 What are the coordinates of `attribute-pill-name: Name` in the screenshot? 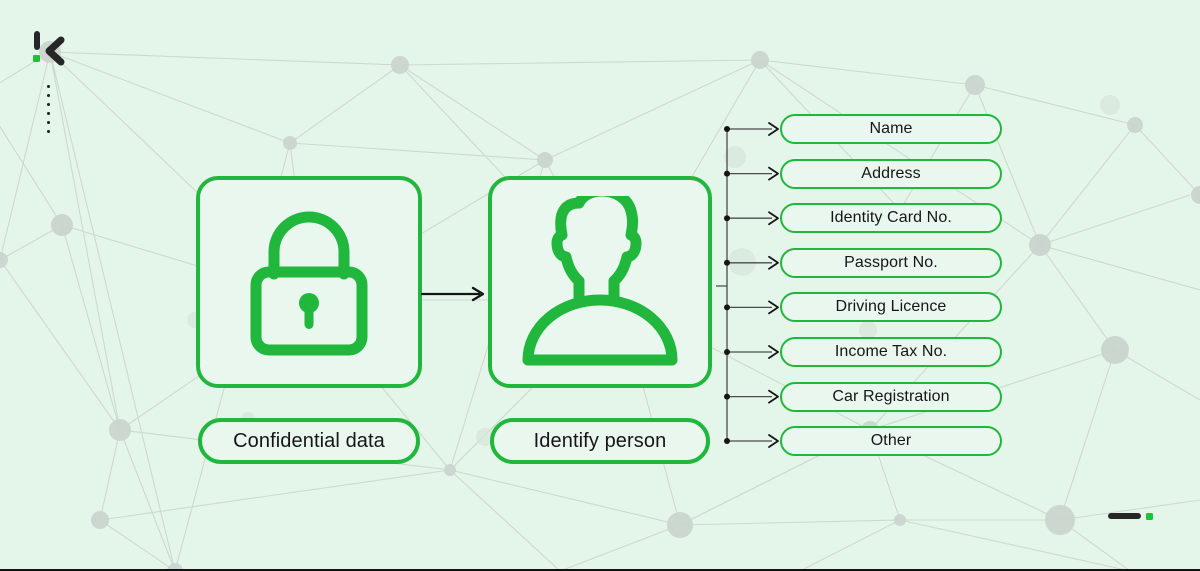 It's located at (891, 129).